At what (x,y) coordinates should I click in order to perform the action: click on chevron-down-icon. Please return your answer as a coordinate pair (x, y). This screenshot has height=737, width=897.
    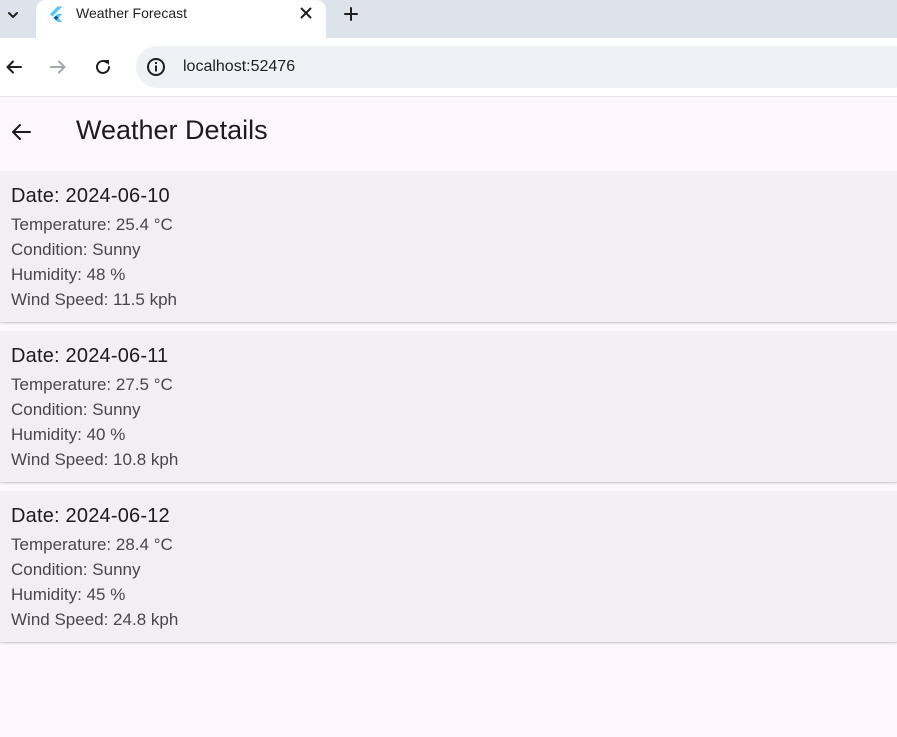
    Looking at the image, I should click on (13, 15).